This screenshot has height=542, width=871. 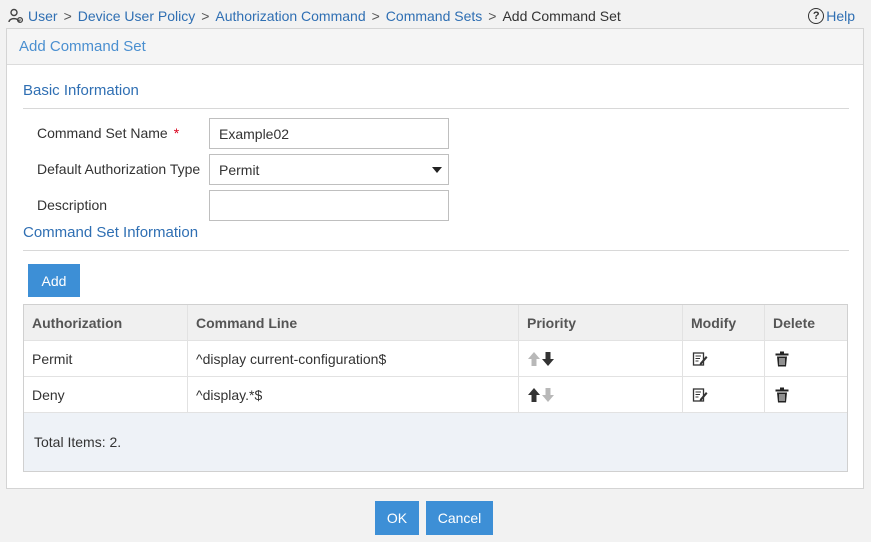 I want to click on description-label: Description, so click(x=72, y=205).